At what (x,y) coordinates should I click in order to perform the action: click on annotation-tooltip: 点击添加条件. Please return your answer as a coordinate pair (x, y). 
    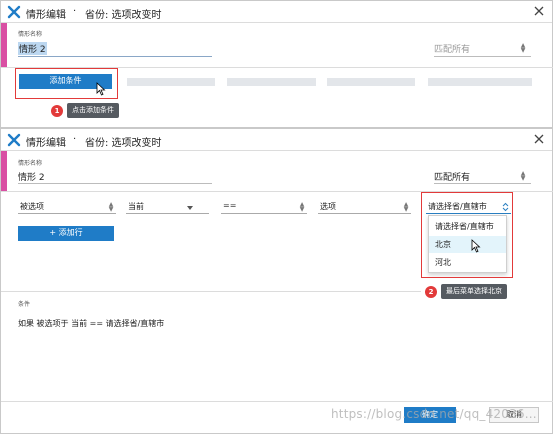
    Looking at the image, I should click on (93, 110).